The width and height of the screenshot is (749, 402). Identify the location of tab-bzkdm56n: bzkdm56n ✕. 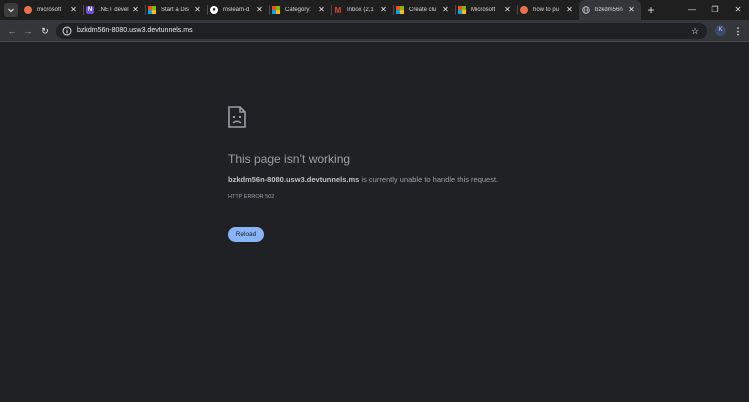
(610, 10).